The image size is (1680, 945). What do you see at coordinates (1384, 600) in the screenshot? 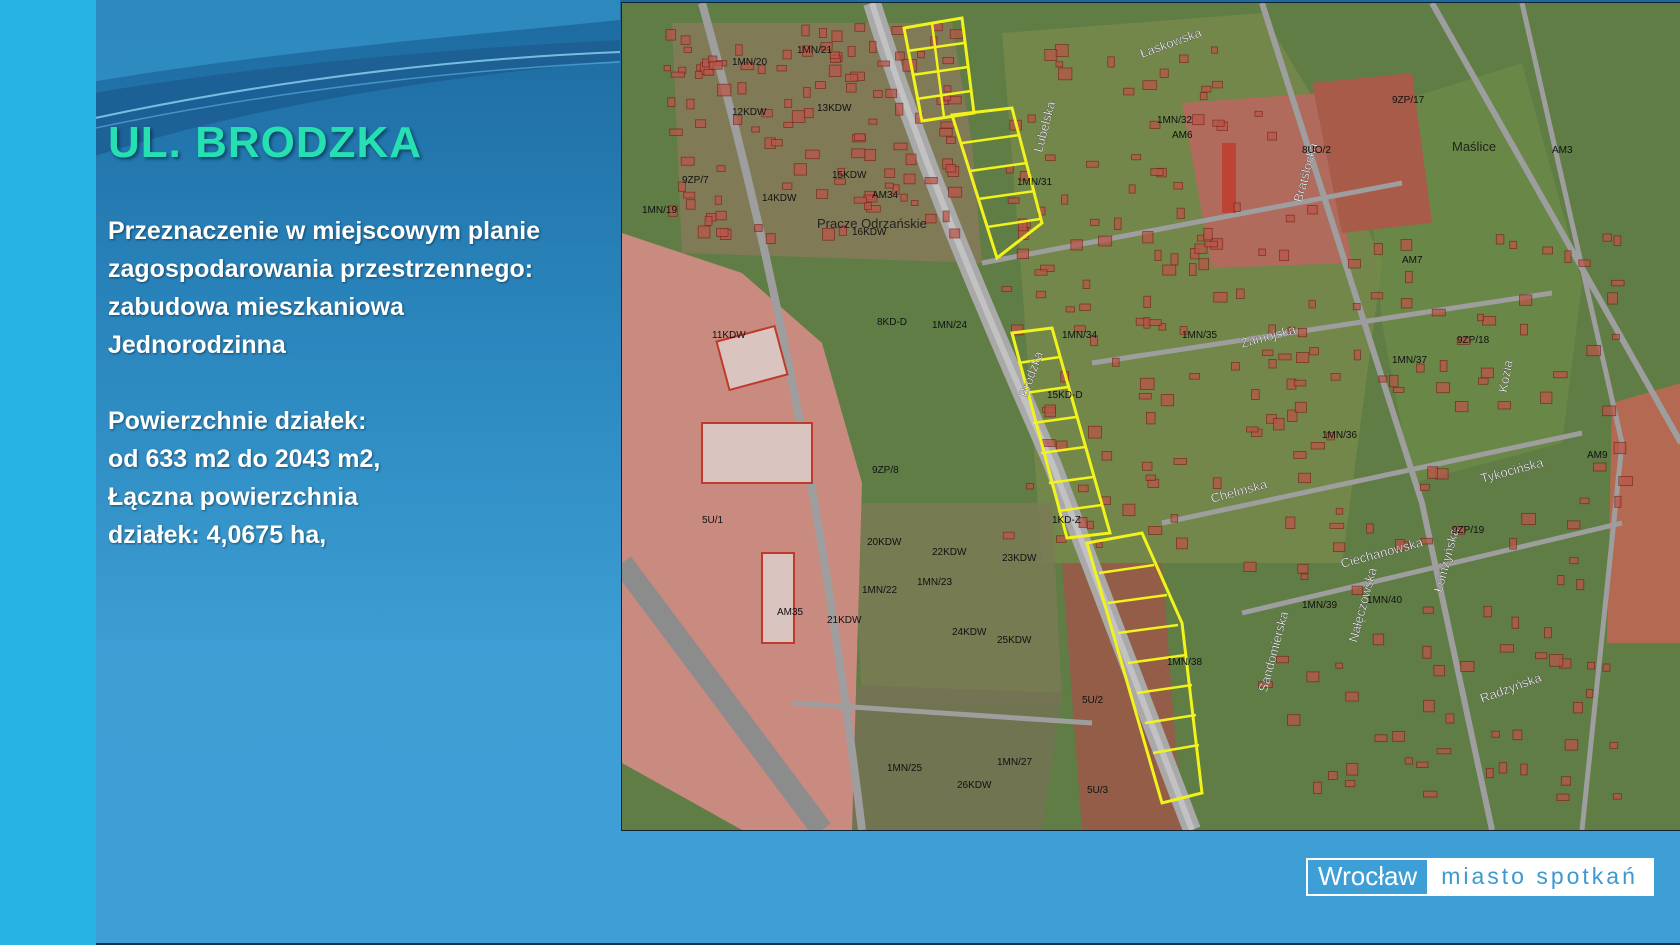
I see `zone-label: 1MN/40` at bounding box center [1384, 600].